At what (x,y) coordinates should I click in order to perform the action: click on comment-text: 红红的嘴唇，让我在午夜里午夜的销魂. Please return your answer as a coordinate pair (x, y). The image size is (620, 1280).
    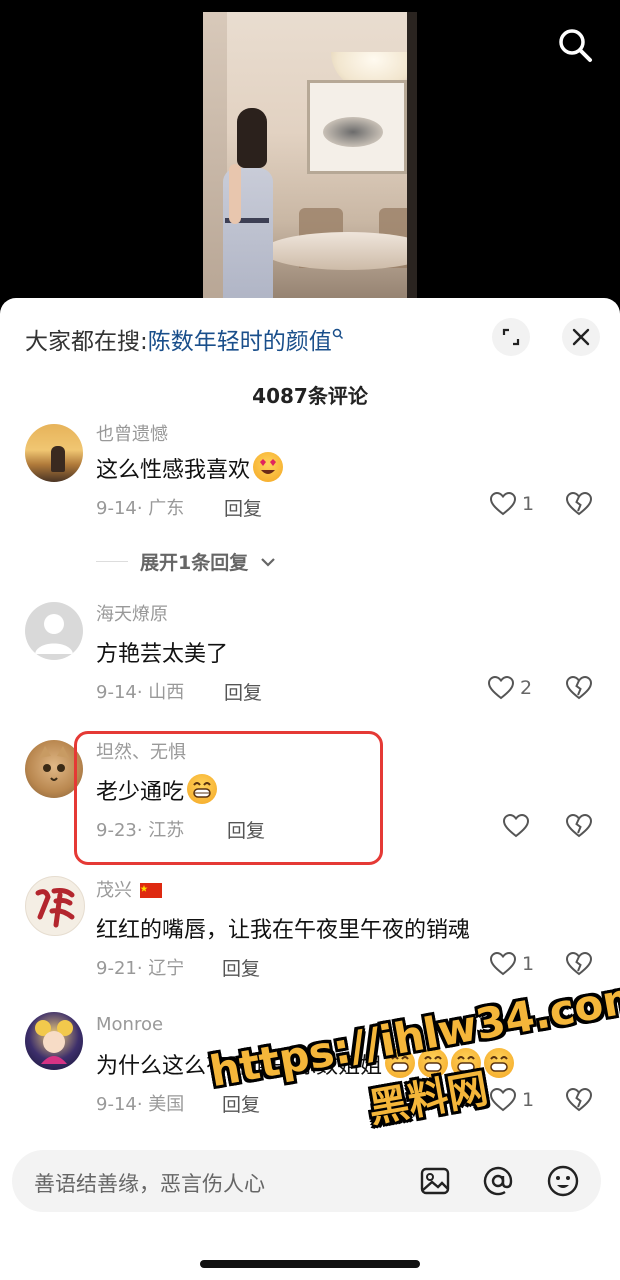
    Looking at the image, I should click on (283, 930).